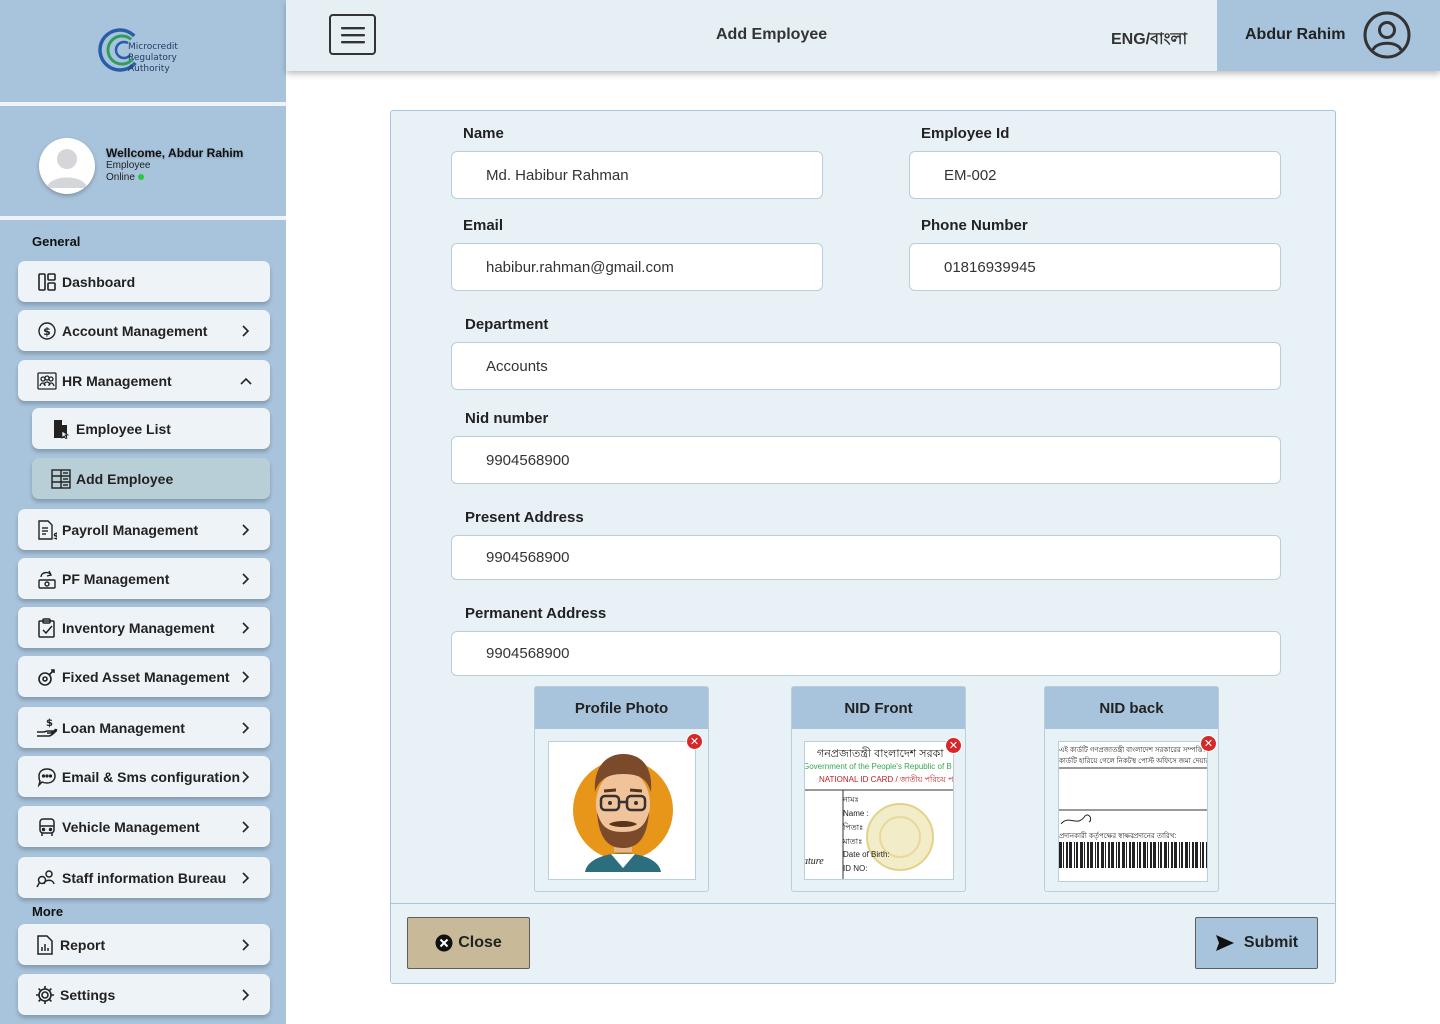  What do you see at coordinates (151, 478) in the screenshot?
I see `sidebar-subitem-add-employee: Add Employee` at bounding box center [151, 478].